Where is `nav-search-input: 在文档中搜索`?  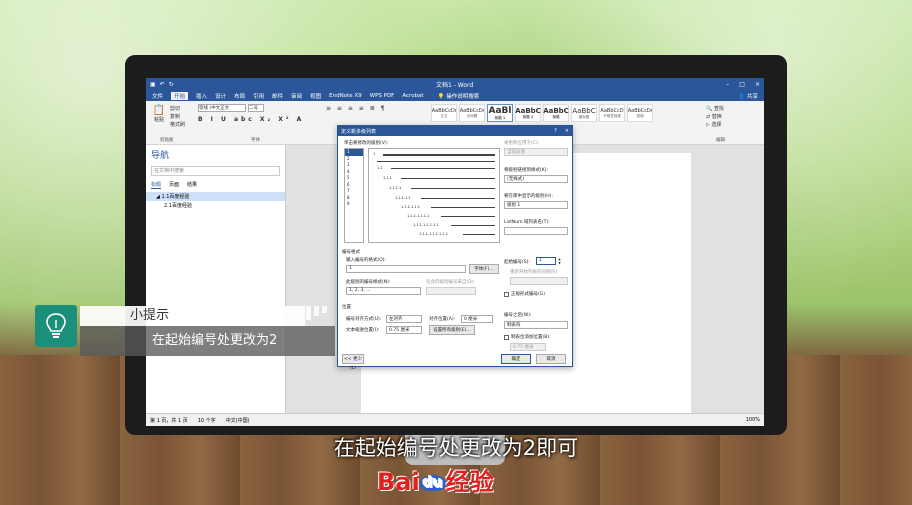
nav-search-input: 在文档中搜索 is located at coordinates (215, 171).